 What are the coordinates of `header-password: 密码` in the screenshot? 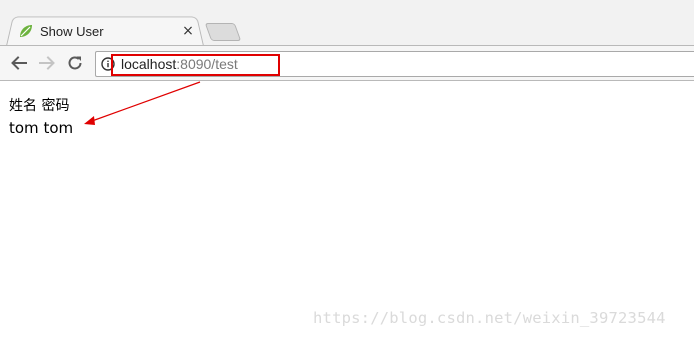 It's located at (55, 106).